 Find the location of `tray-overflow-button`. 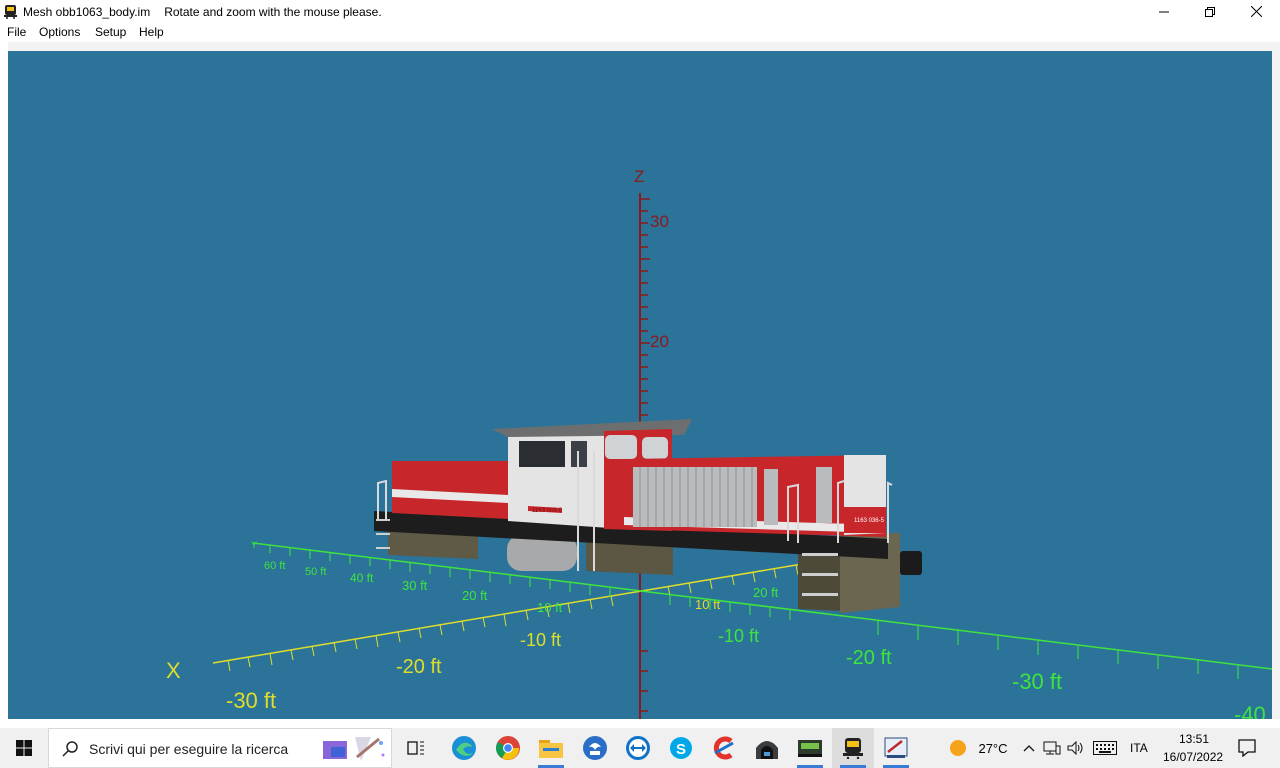

tray-overflow-button is located at coordinates (1029, 748).